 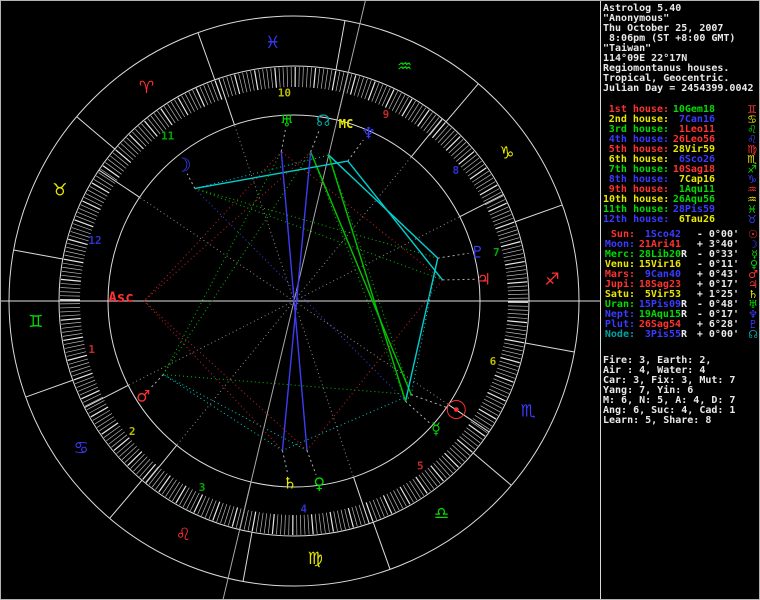 What do you see at coordinates (696, 219) in the screenshot?
I see `house-cusp-value: 6Tau26` at bounding box center [696, 219].